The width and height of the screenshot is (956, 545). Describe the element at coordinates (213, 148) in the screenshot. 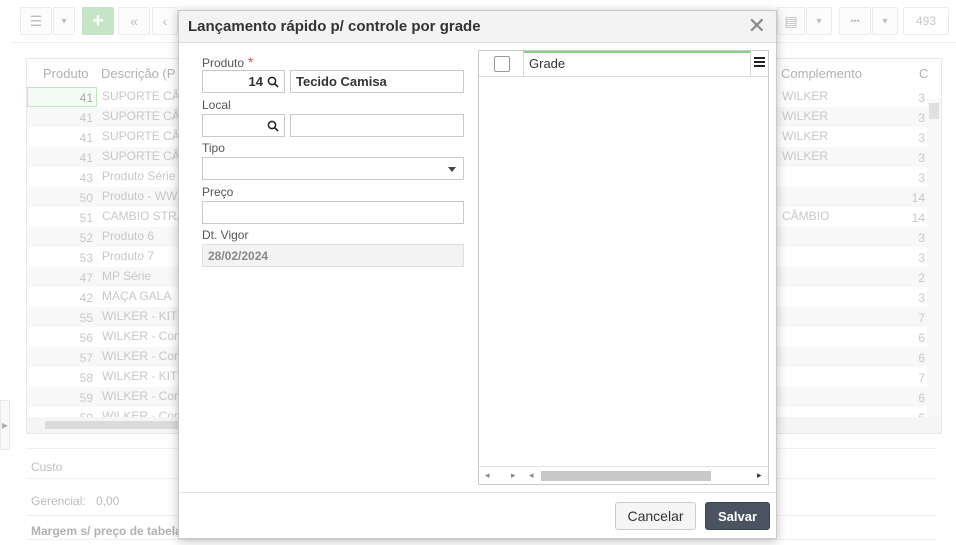

I see `tipo-label: Tipo` at that location.